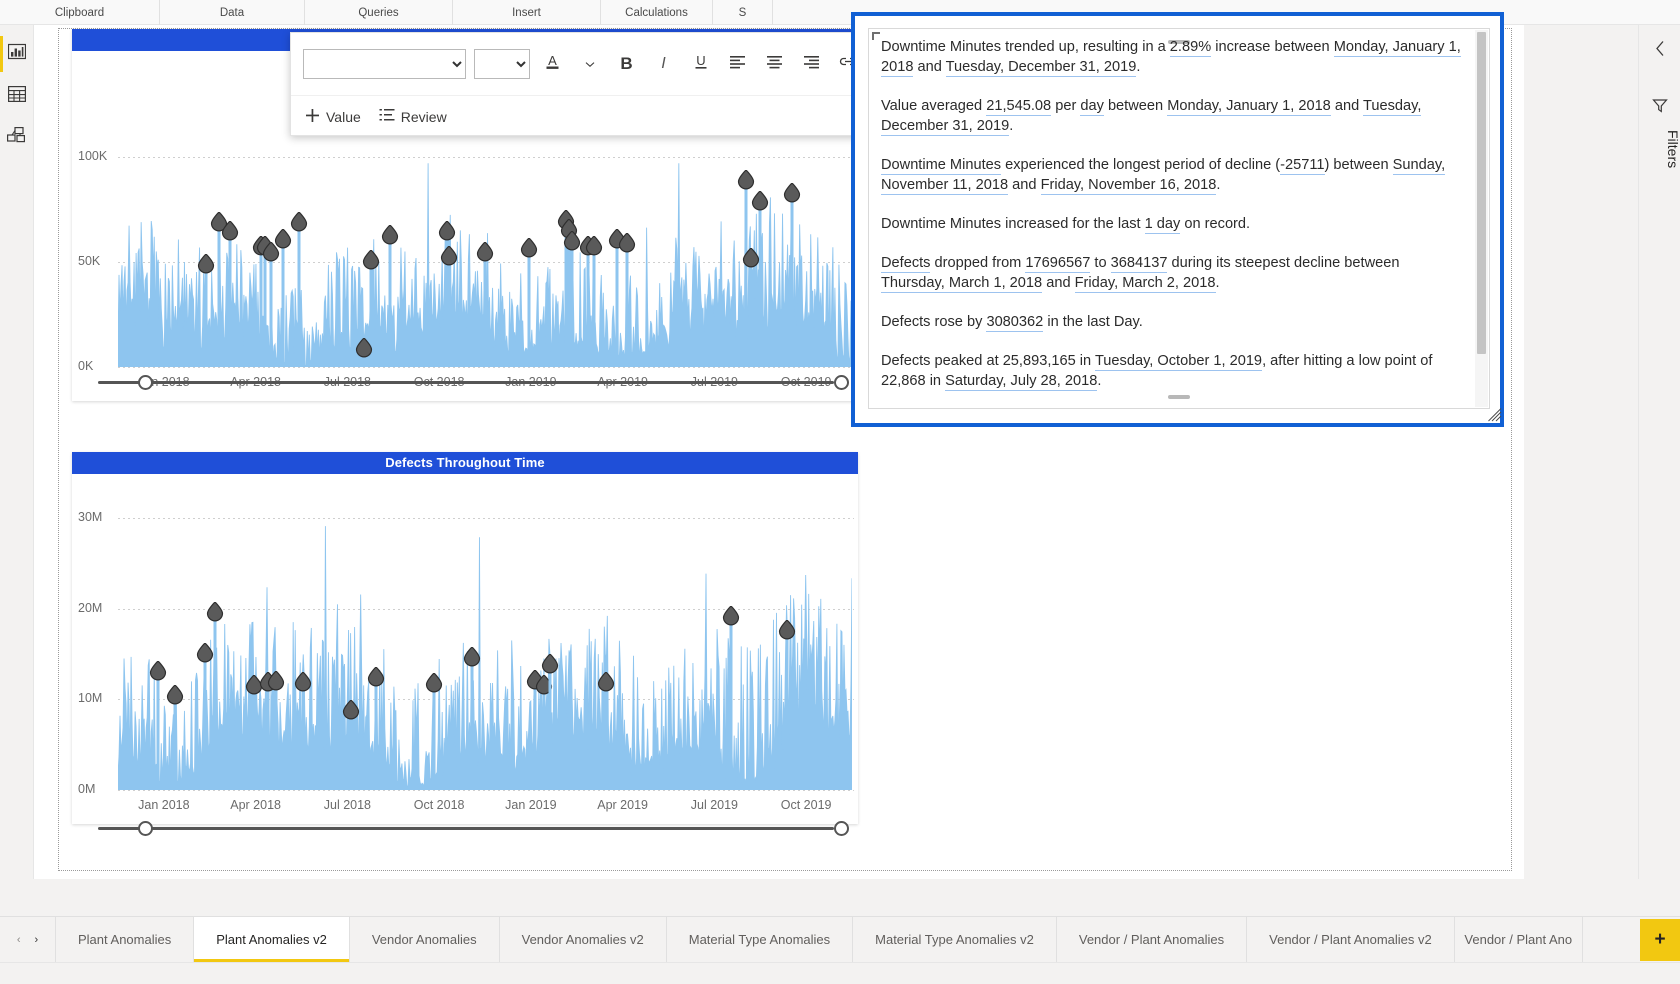  Describe the element at coordinates (19, 940) in the screenshot. I see `page-tab-prev-button: ‹` at that location.